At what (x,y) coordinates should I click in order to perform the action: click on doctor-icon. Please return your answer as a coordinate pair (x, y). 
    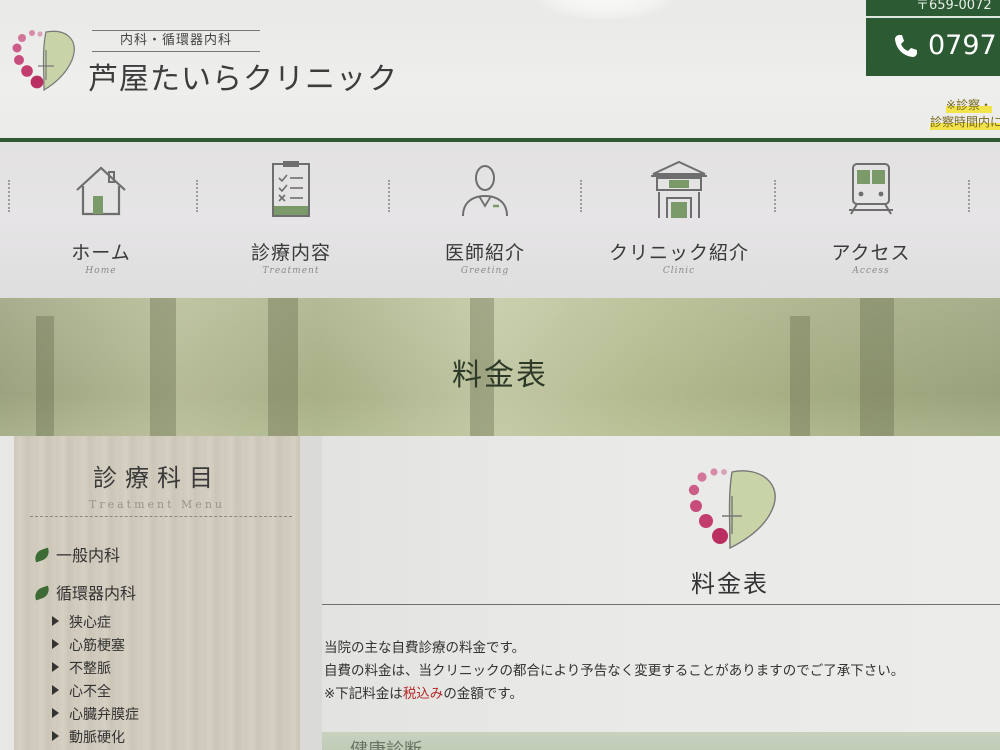
    Looking at the image, I should click on (485, 191).